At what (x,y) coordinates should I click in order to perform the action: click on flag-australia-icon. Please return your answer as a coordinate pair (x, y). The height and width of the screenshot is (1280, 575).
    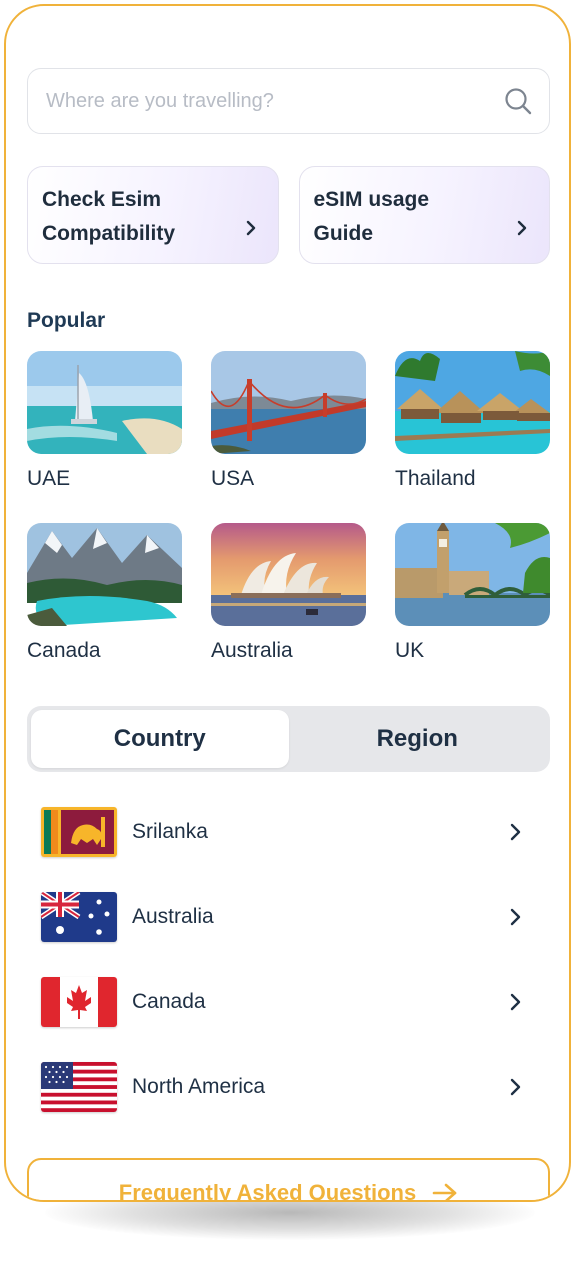
    Looking at the image, I should click on (79, 916).